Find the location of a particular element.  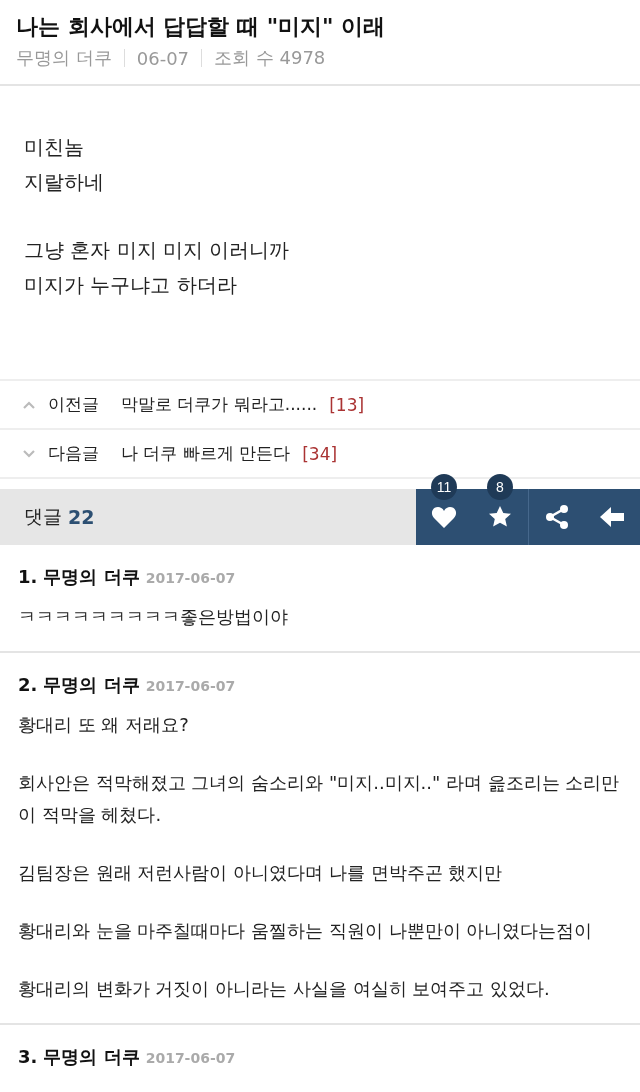

comment-text: 회사안은 적막해졌고 그녀의 숨소리와 "미지..미지.." 라며 읊조리는 소리만이 적막을 헤쳤다. is located at coordinates (319, 799).